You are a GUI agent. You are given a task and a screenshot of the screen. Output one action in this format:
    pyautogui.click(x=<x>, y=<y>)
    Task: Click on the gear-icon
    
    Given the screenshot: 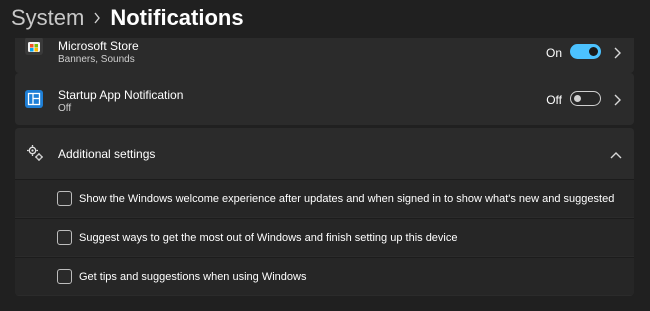 What is the action you would take?
    pyautogui.click(x=35, y=153)
    